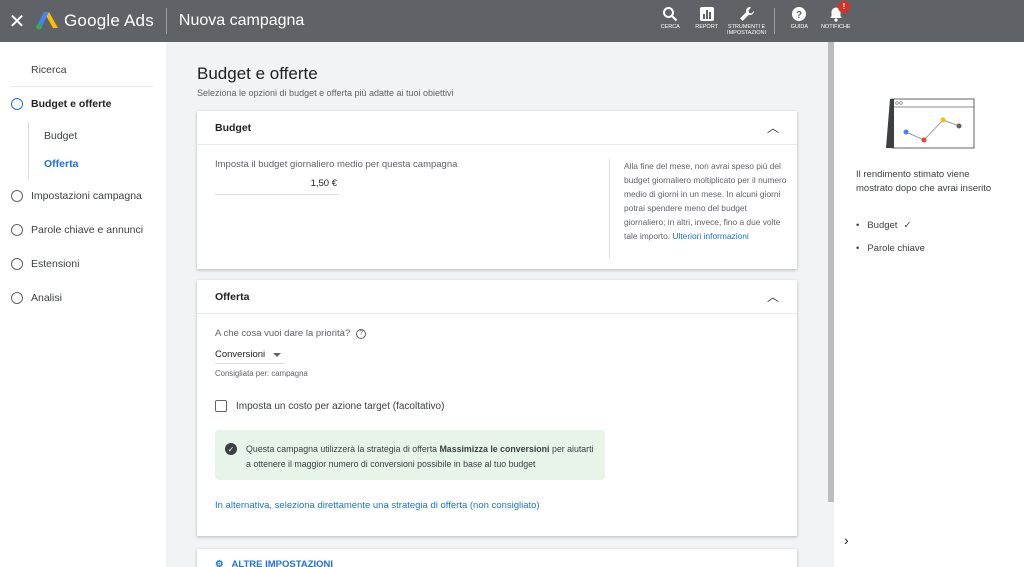  I want to click on notifications-label: NOTIFICHE, so click(835, 27).